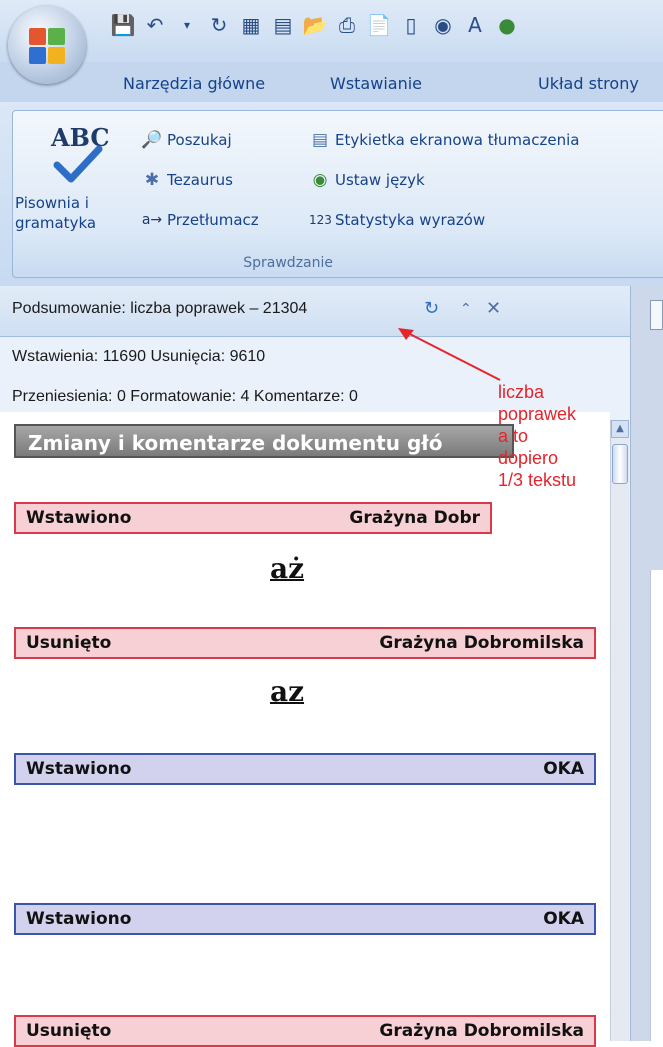 The image size is (663, 1047). Describe the element at coordinates (251, 25) in the screenshot. I see `image-icon: ▦` at that location.